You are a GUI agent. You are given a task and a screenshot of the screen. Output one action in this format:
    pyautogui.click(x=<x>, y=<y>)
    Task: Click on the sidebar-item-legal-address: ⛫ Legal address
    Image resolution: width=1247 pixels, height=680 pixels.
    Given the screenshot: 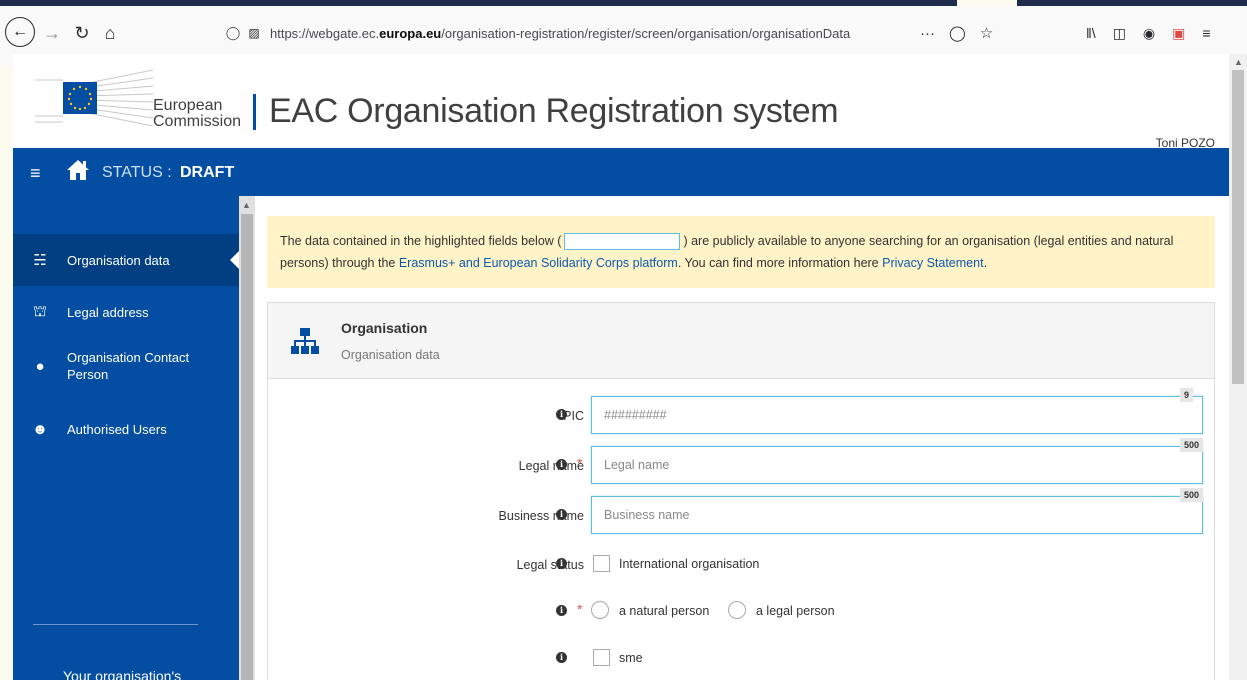 What is the action you would take?
    pyautogui.click(x=126, y=312)
    